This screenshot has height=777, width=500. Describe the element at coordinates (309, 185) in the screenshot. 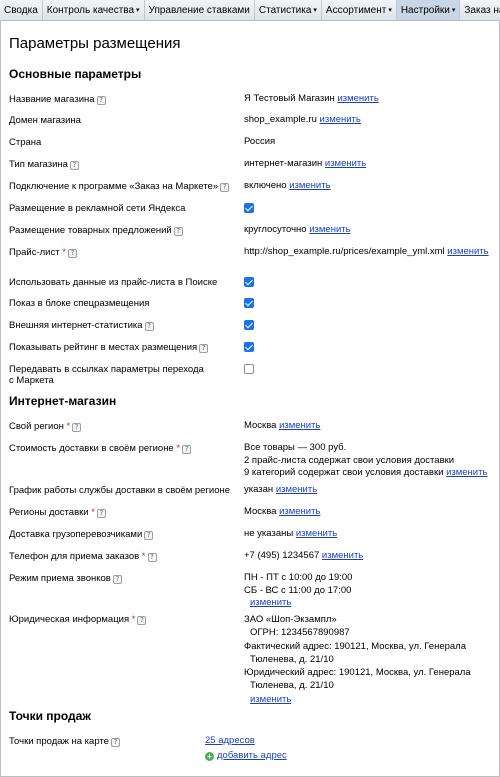

I see `change-market-order-link: изменить` at that location.